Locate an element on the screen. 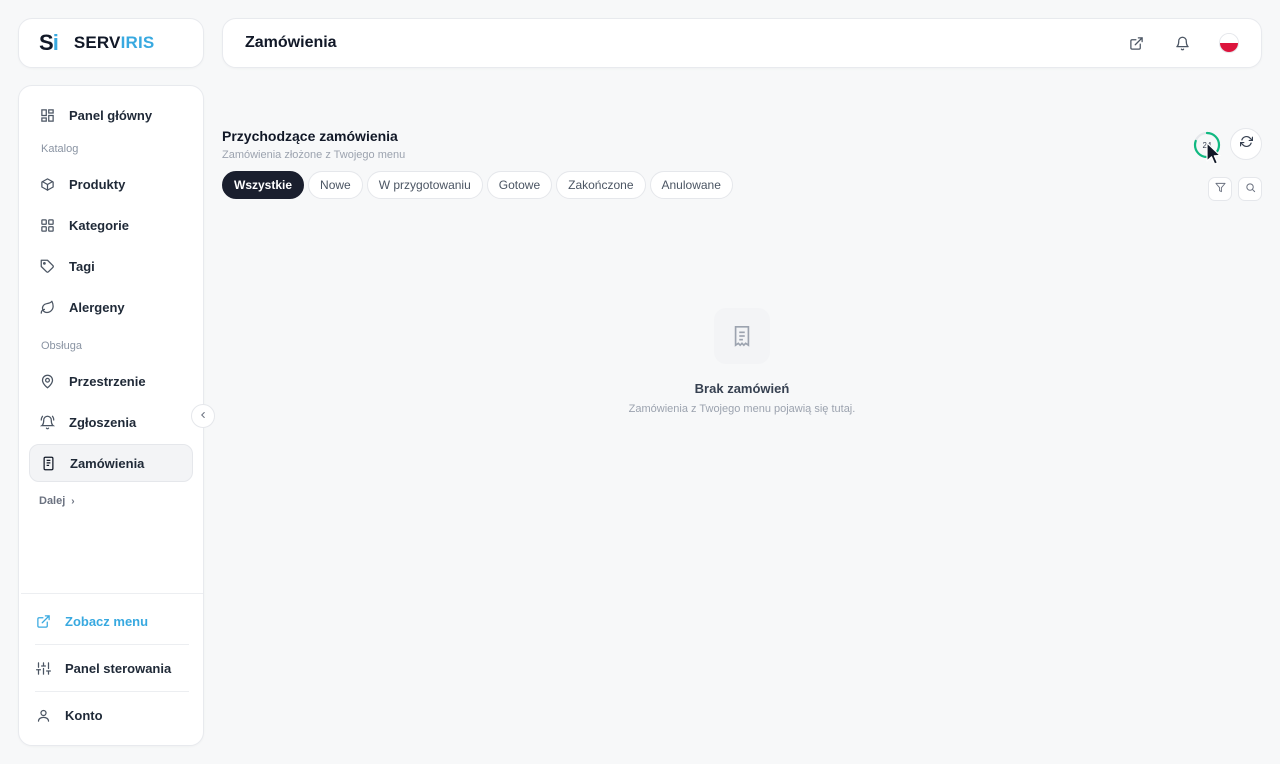 Image resolution: width=1280 pixels, height=764 pixels. grid-dashboard-icon is located at coordinates (47, 115).